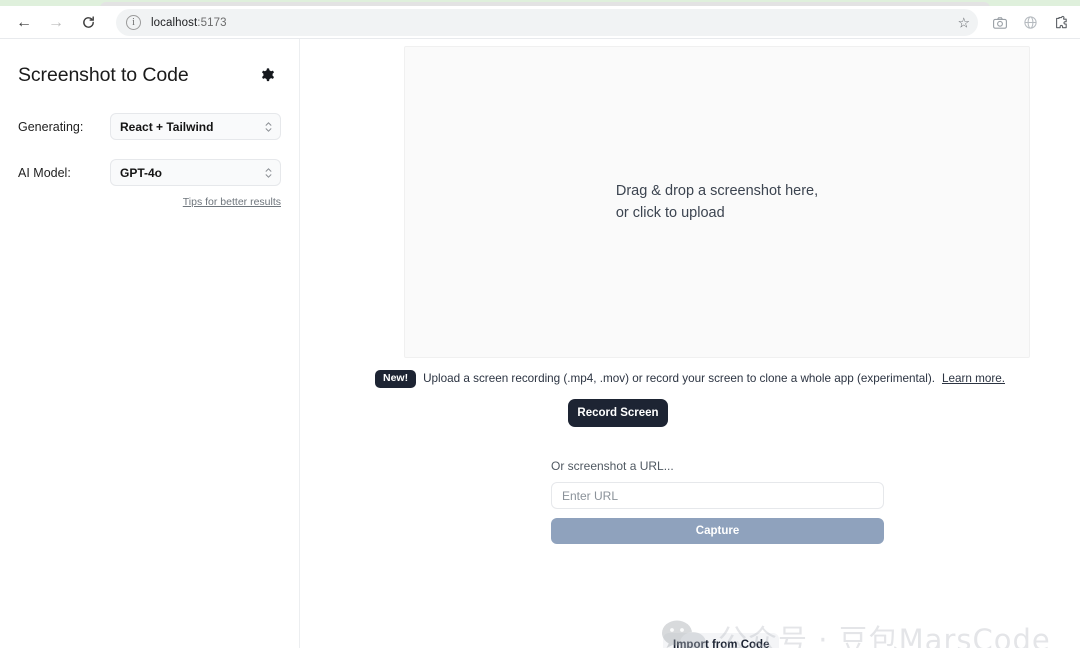 Image resolution: width=1080 pixels, height=648 pixels. I want to click on gear-icon, so click(268, 74).